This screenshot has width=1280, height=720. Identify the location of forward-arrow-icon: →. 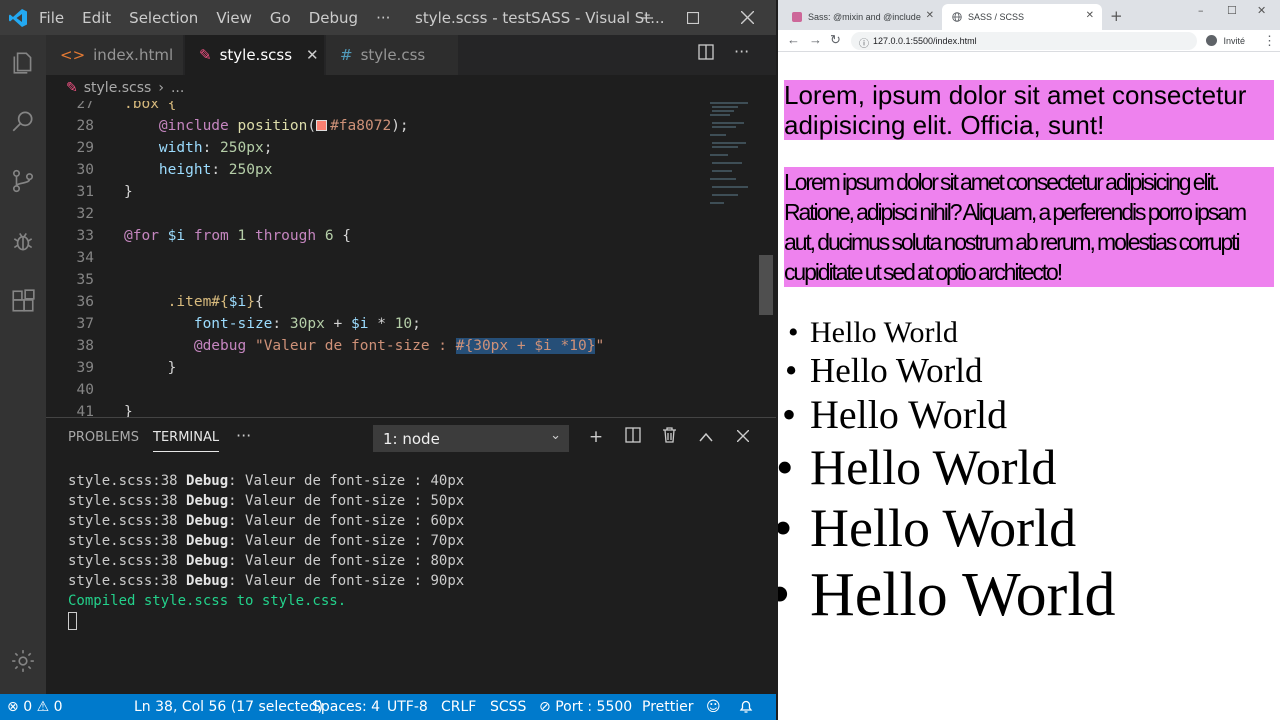
(815, 39).